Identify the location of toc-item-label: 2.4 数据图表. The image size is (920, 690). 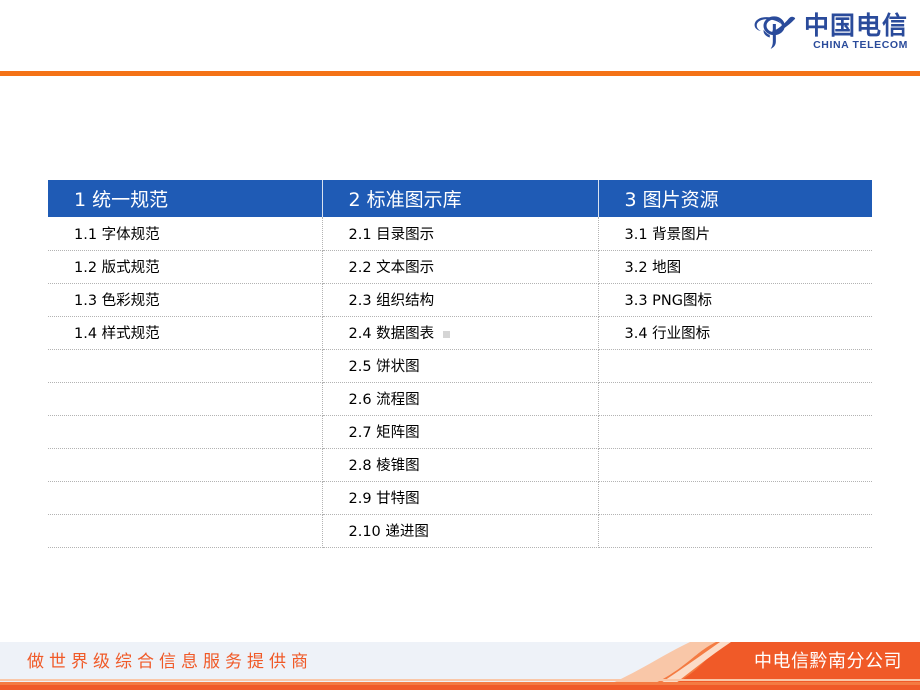
(391, 334).